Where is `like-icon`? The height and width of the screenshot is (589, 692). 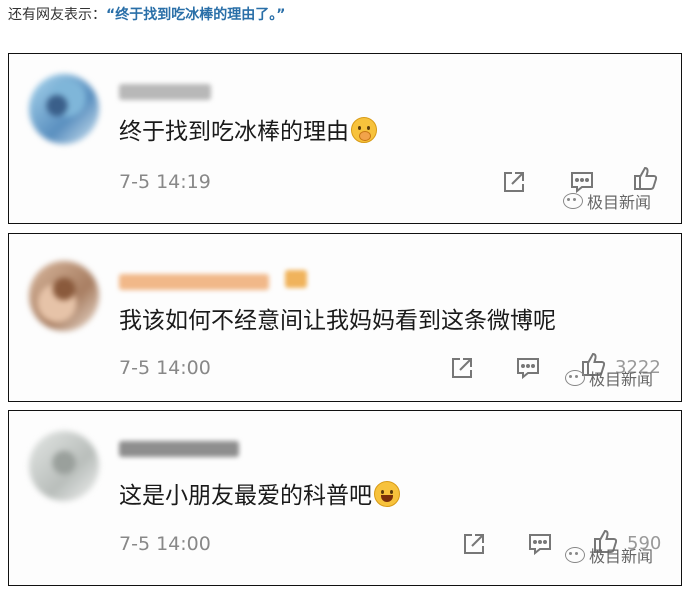 like-icon is located at coordinates (645, 178).